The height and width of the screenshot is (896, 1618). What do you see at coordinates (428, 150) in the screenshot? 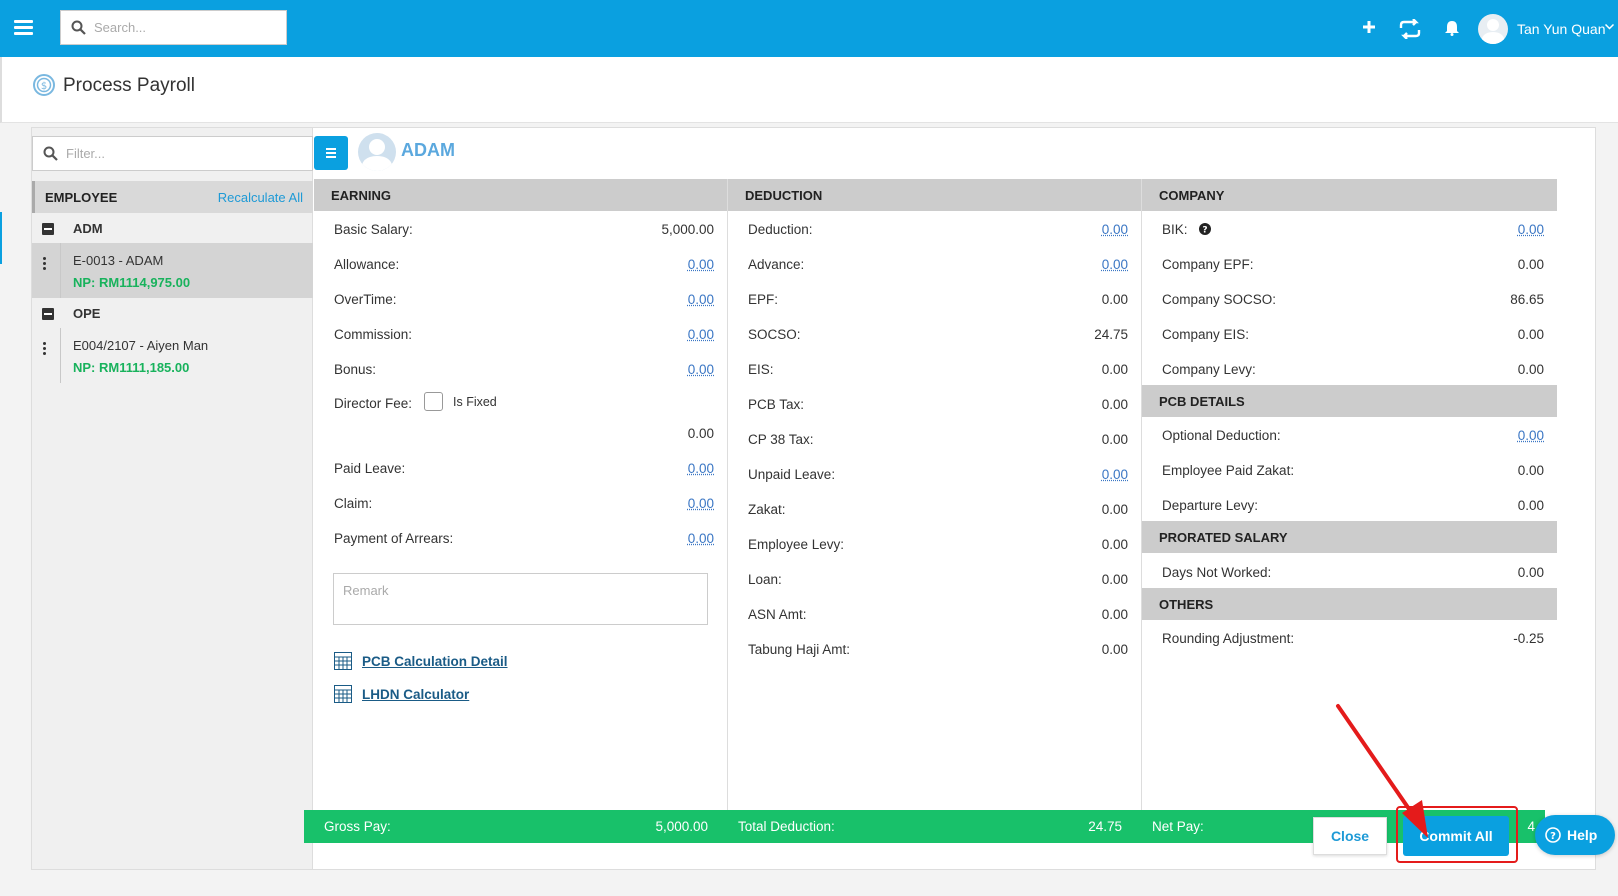
I see `employee-title: ADAM` at bounding box center [428, 150].